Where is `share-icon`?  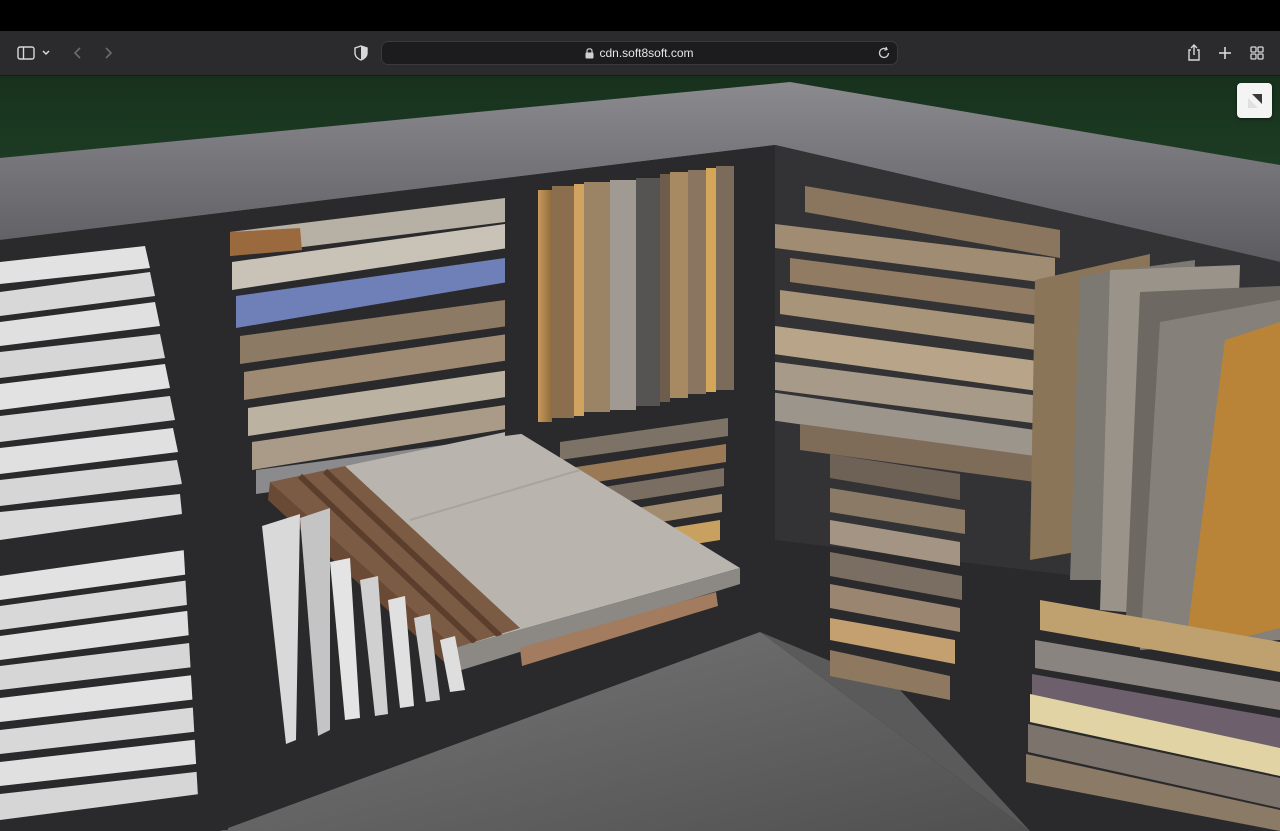
share-icon is located at coordinates (1194, 53).